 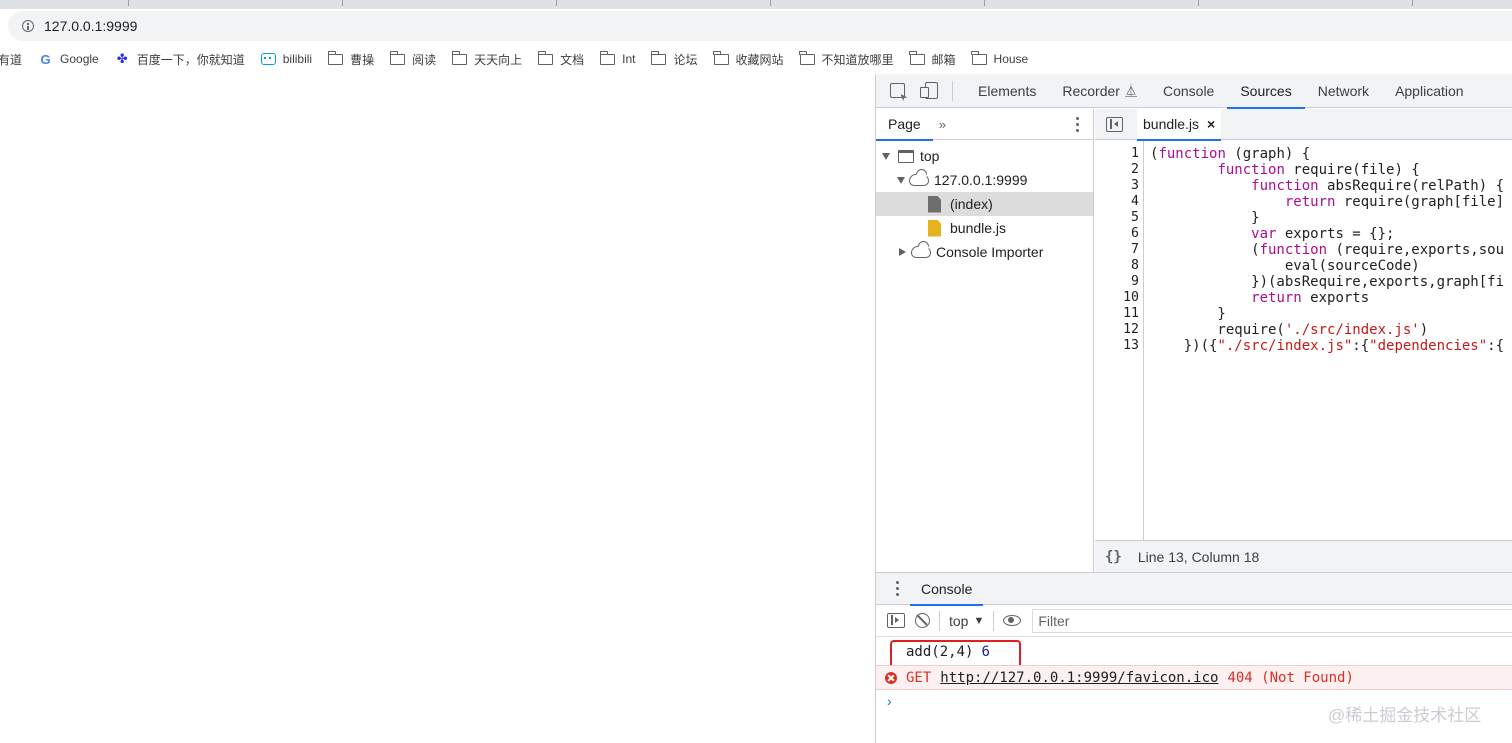 I want to click on bookmark-bilibili: bilibili, so click(x=286, y=59).